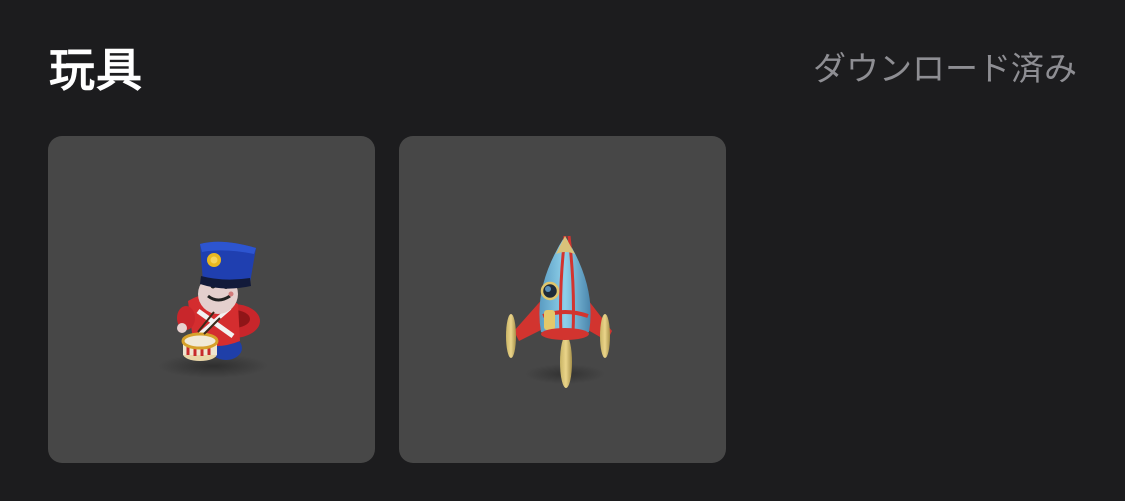 The image size is (1125, 501). I want to click on section-title: 玩具, so click(96, 70).